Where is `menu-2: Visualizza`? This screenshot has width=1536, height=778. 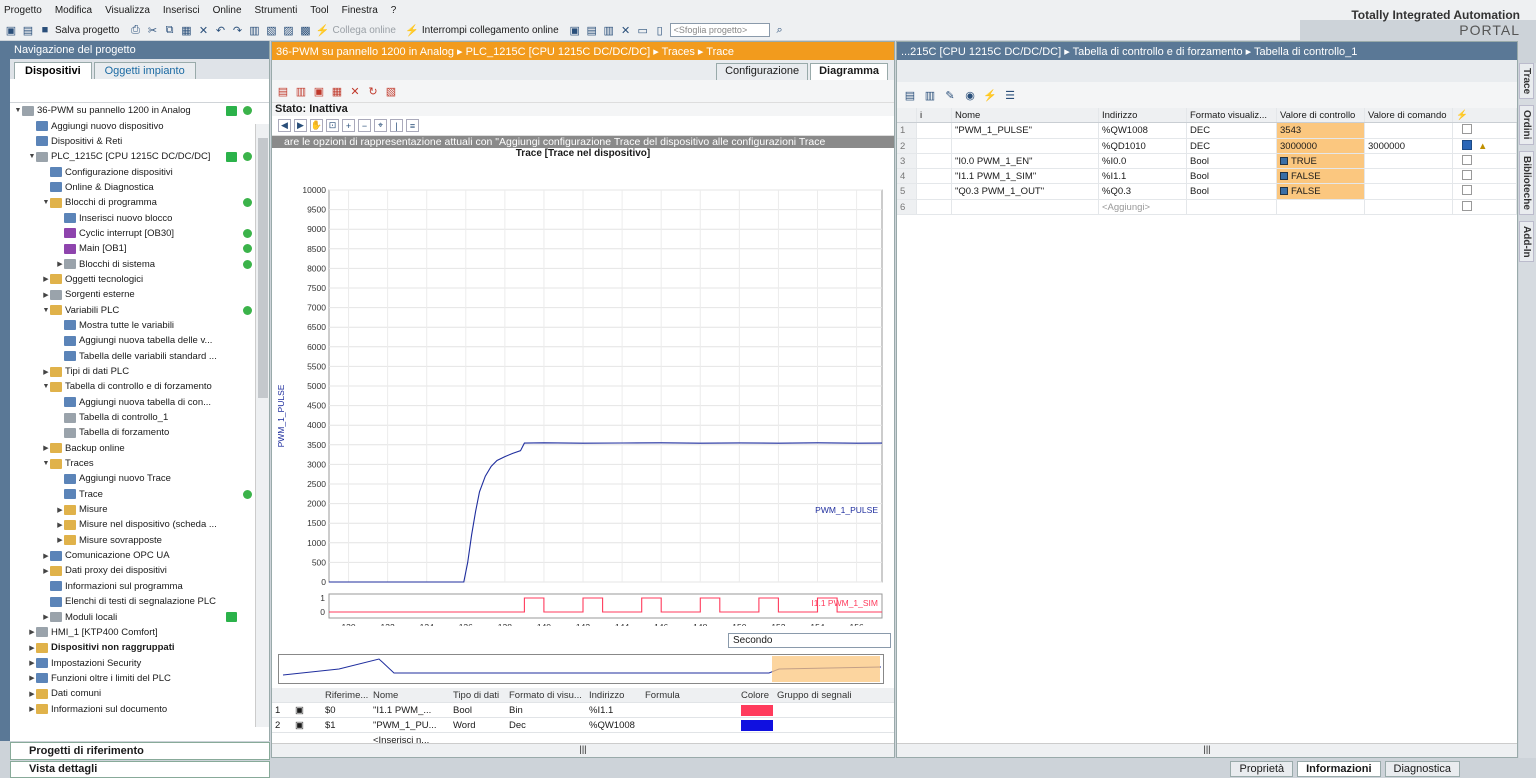 menu-2: Visualizza is located at coordinates (127, 10).